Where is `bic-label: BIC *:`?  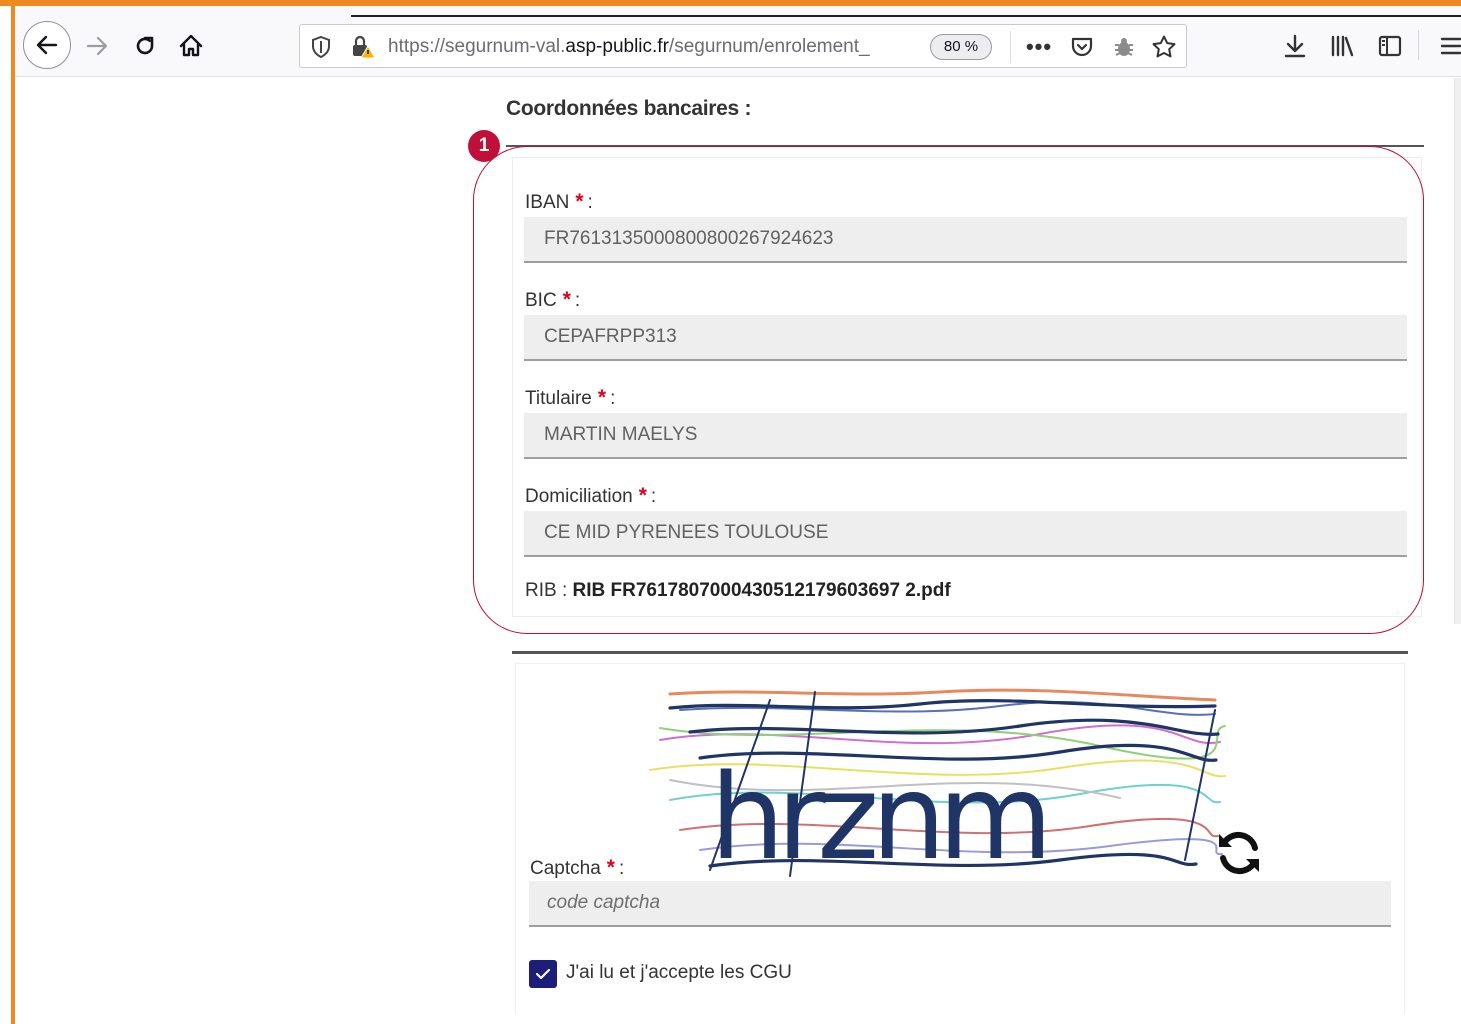 bic-label: BIC *: is located at coordinates (552, 300).